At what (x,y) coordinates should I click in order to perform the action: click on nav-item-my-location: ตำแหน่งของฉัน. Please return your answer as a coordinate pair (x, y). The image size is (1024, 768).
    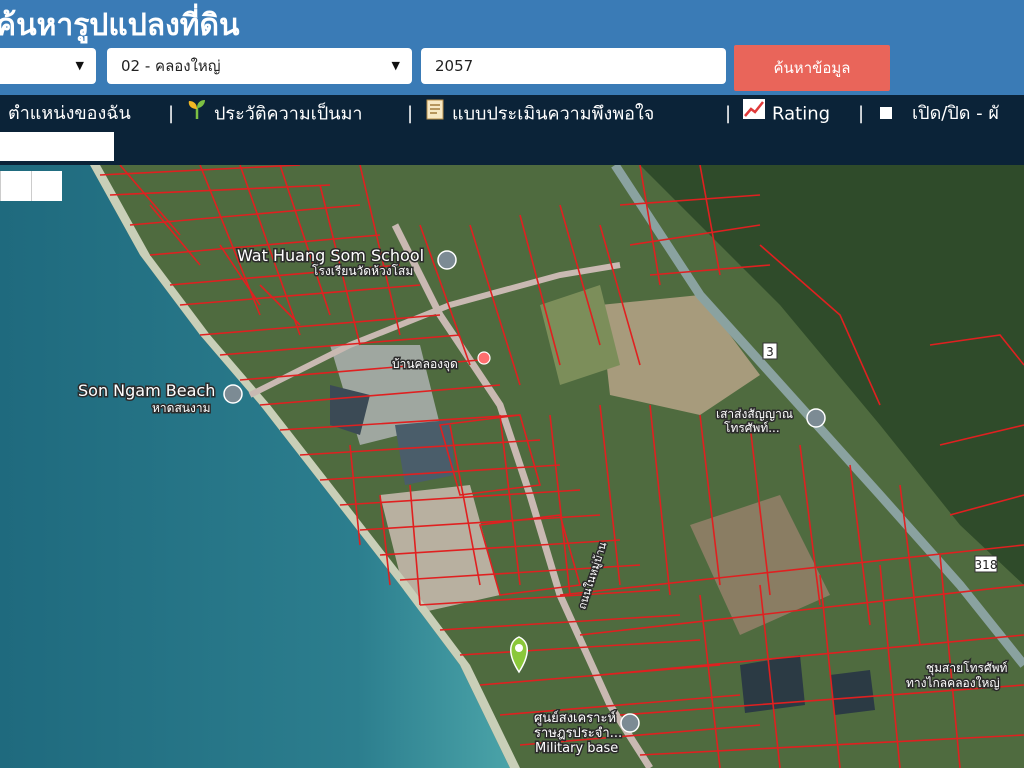
    Looking at the image, I should click on (69, 114).